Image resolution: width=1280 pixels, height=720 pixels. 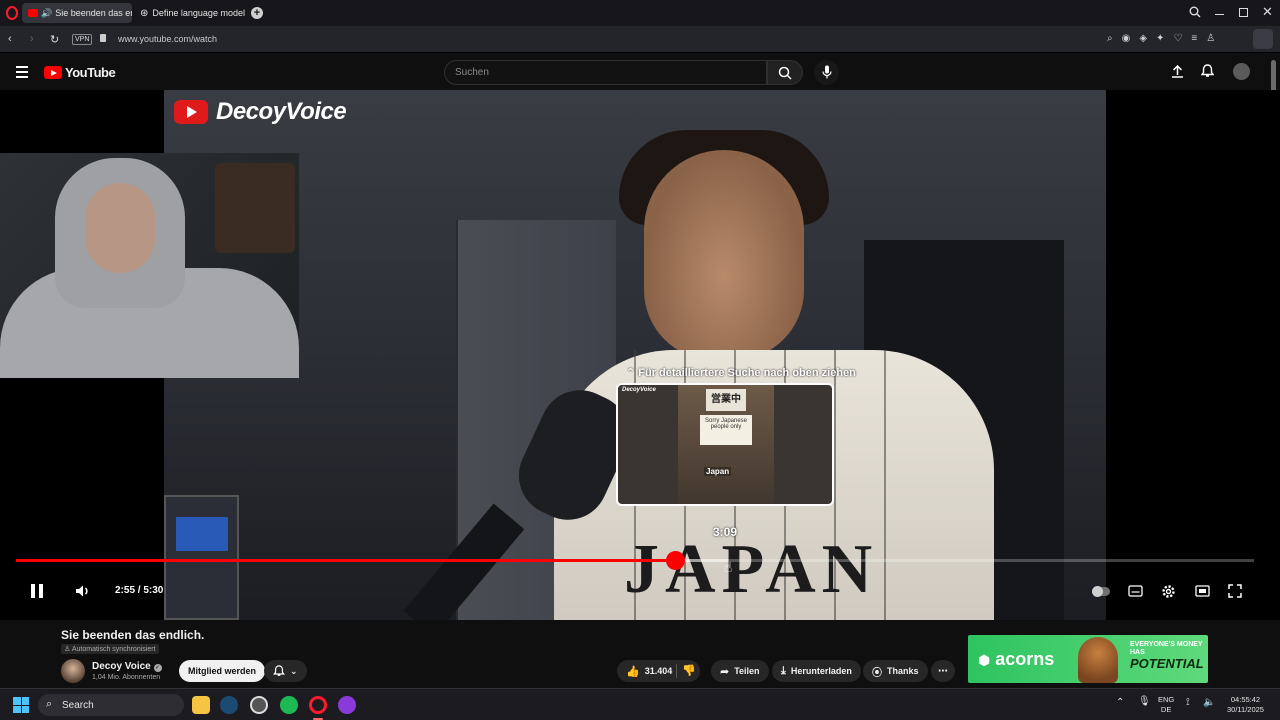 I want to click on opera-taskbar-icon, so click(x=318, y=705).